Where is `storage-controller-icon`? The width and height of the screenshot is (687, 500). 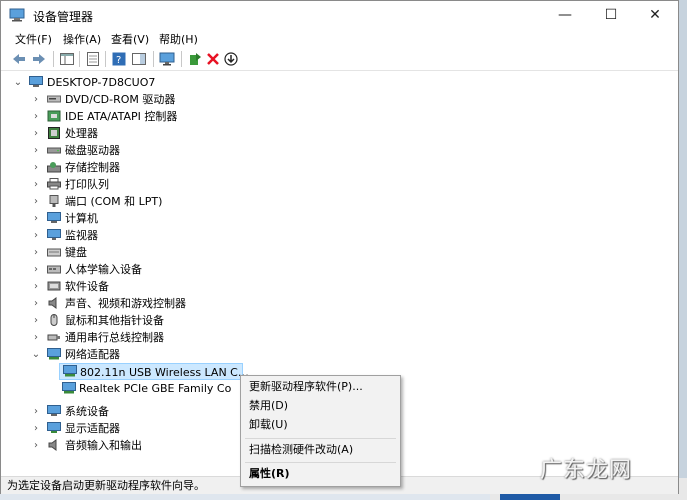
storage-controller-icon is located at coordinates (54, 167).